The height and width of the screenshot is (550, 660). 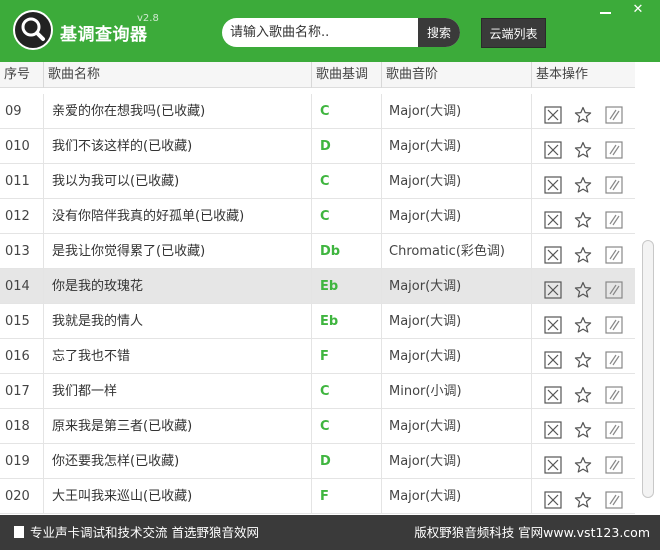 I want to click on title-bar: 基调查询器 v2.8 搜索 云端列表 ✕, so click(x=330, y=31).